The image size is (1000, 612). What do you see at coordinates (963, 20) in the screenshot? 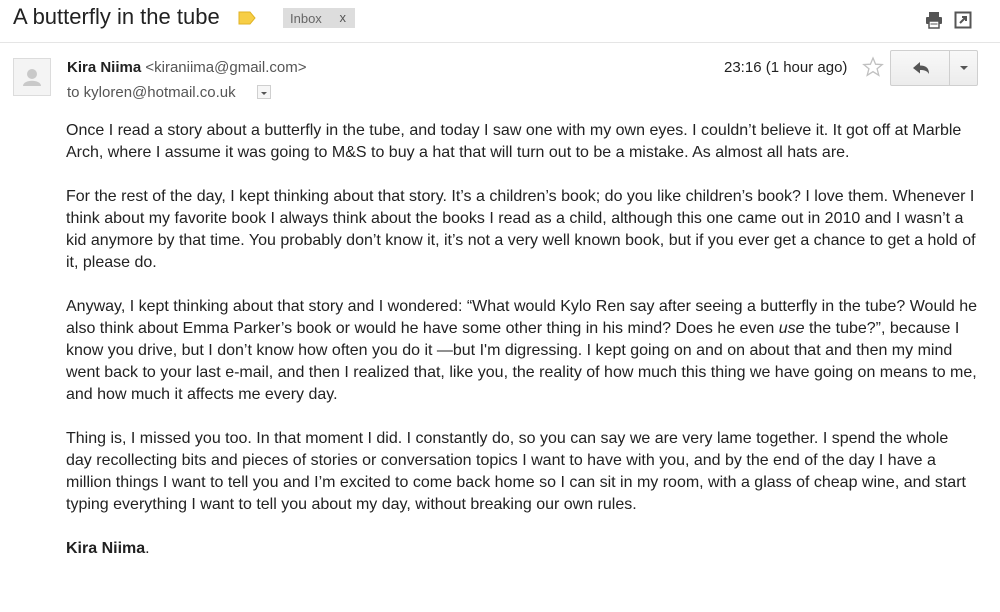
I see `new-window-icon` at bounding box center [963, 20].